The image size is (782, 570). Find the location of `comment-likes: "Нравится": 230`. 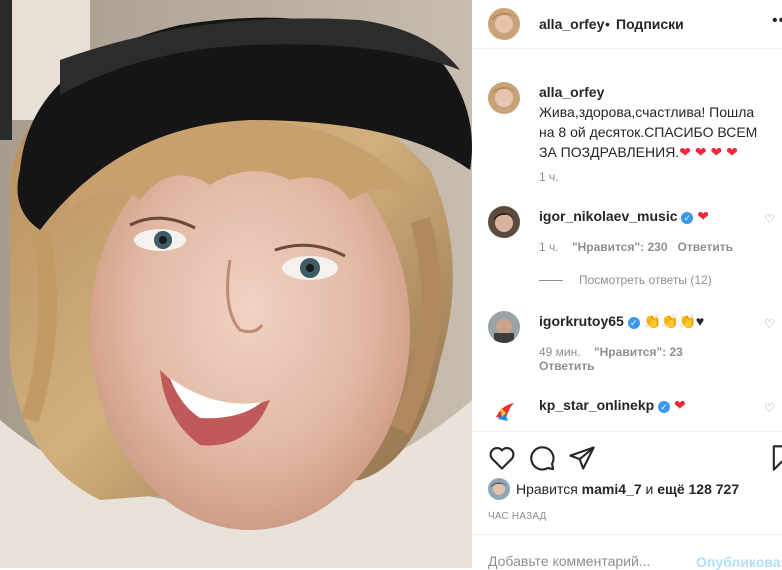

comment-likes: "Нравится": 230 is located at coordinates (620, 247).